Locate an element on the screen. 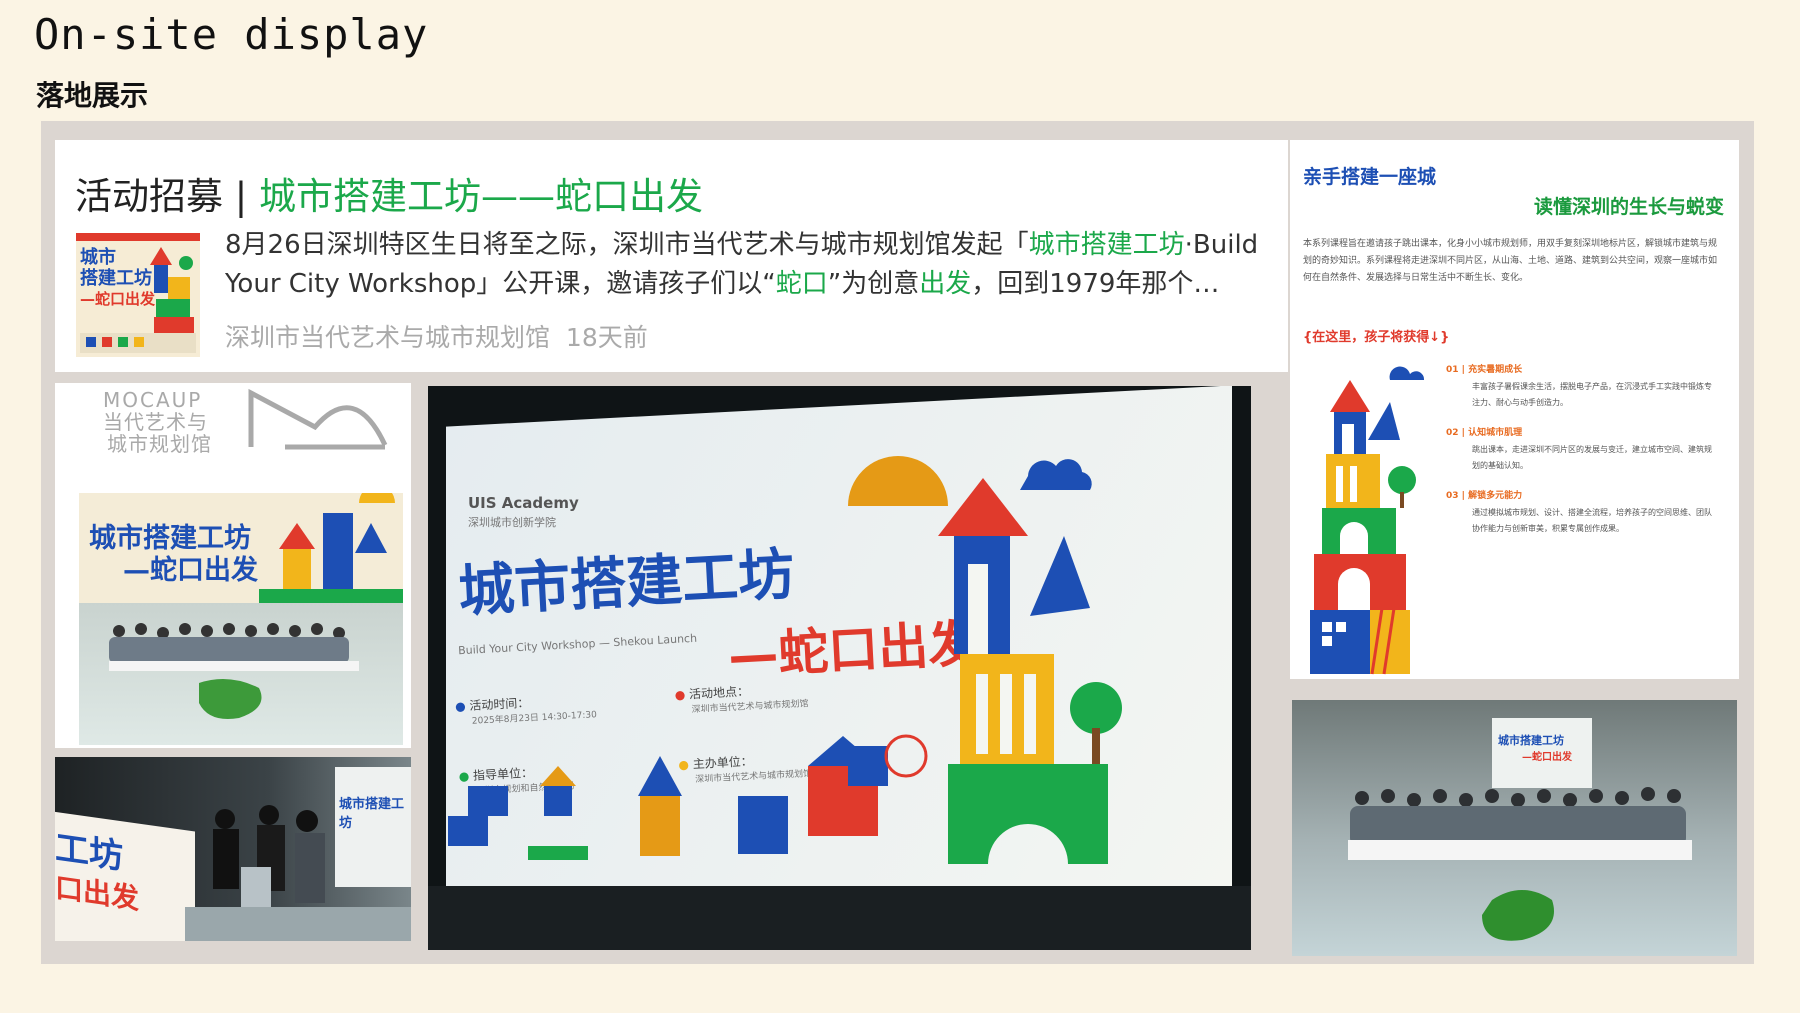 This screenshot has height=1013, width=1800. article-source: 深圳市当代艺术与城市规划馆 is located at coordinates (388, 337).